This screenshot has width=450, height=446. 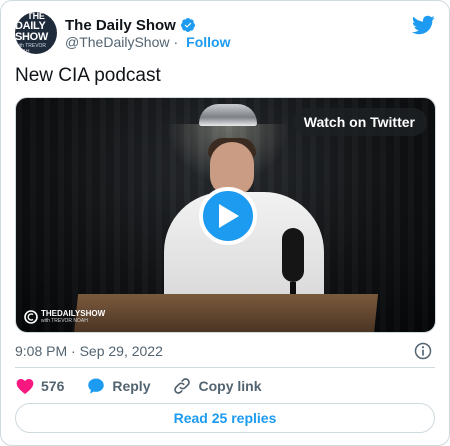 What do you see at coordinates (230, 386) in the screenshot?
I see `copy-link-label: Copy link` at bounding box center [230, 386].